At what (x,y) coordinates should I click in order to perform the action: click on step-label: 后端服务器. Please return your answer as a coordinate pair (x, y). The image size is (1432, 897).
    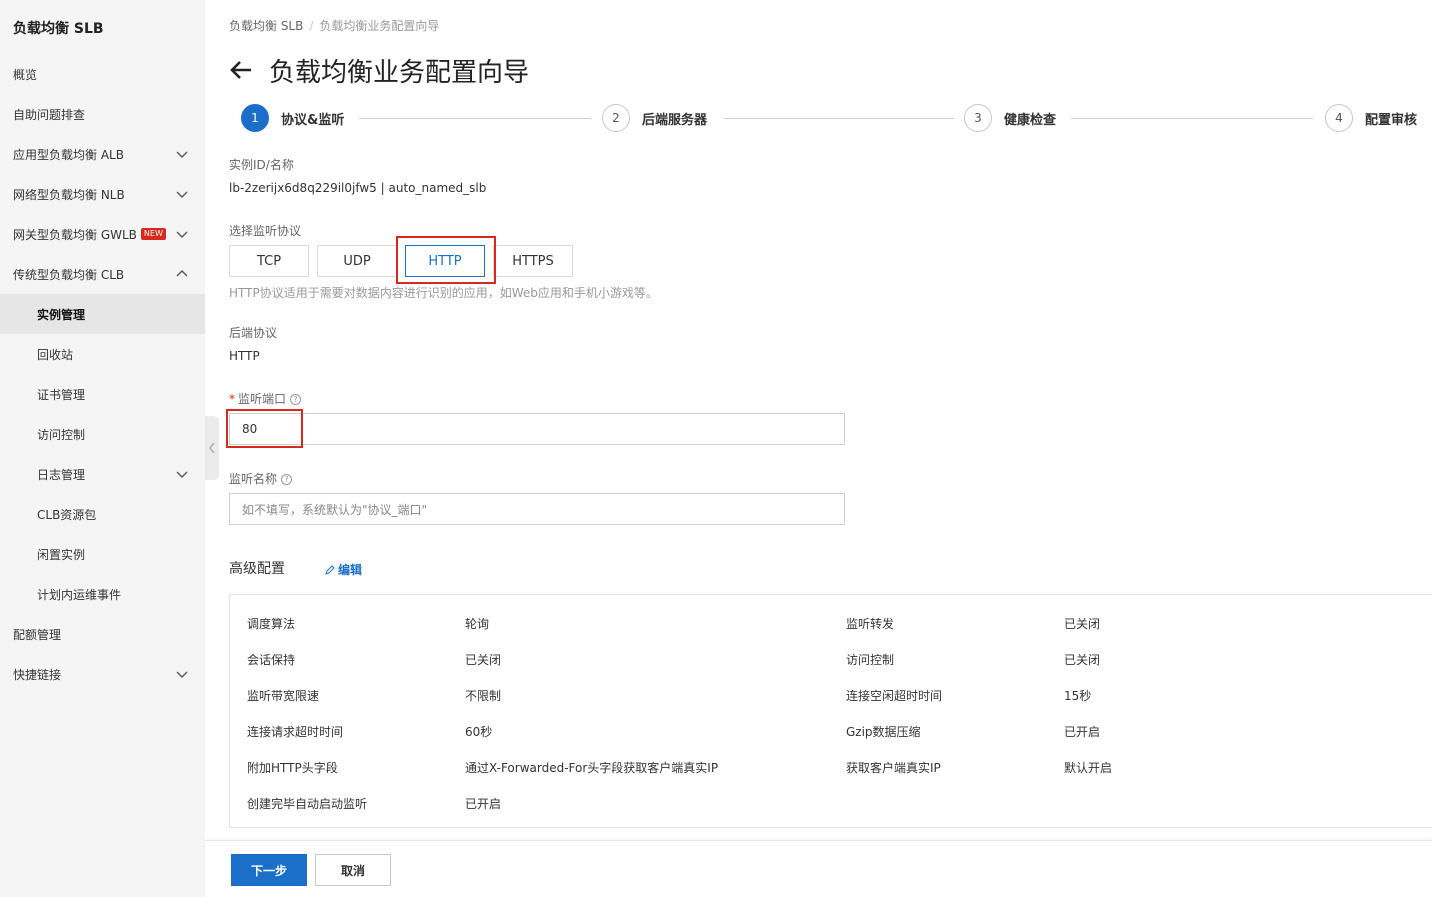
    Looking at the image, I should click on (675, 120).